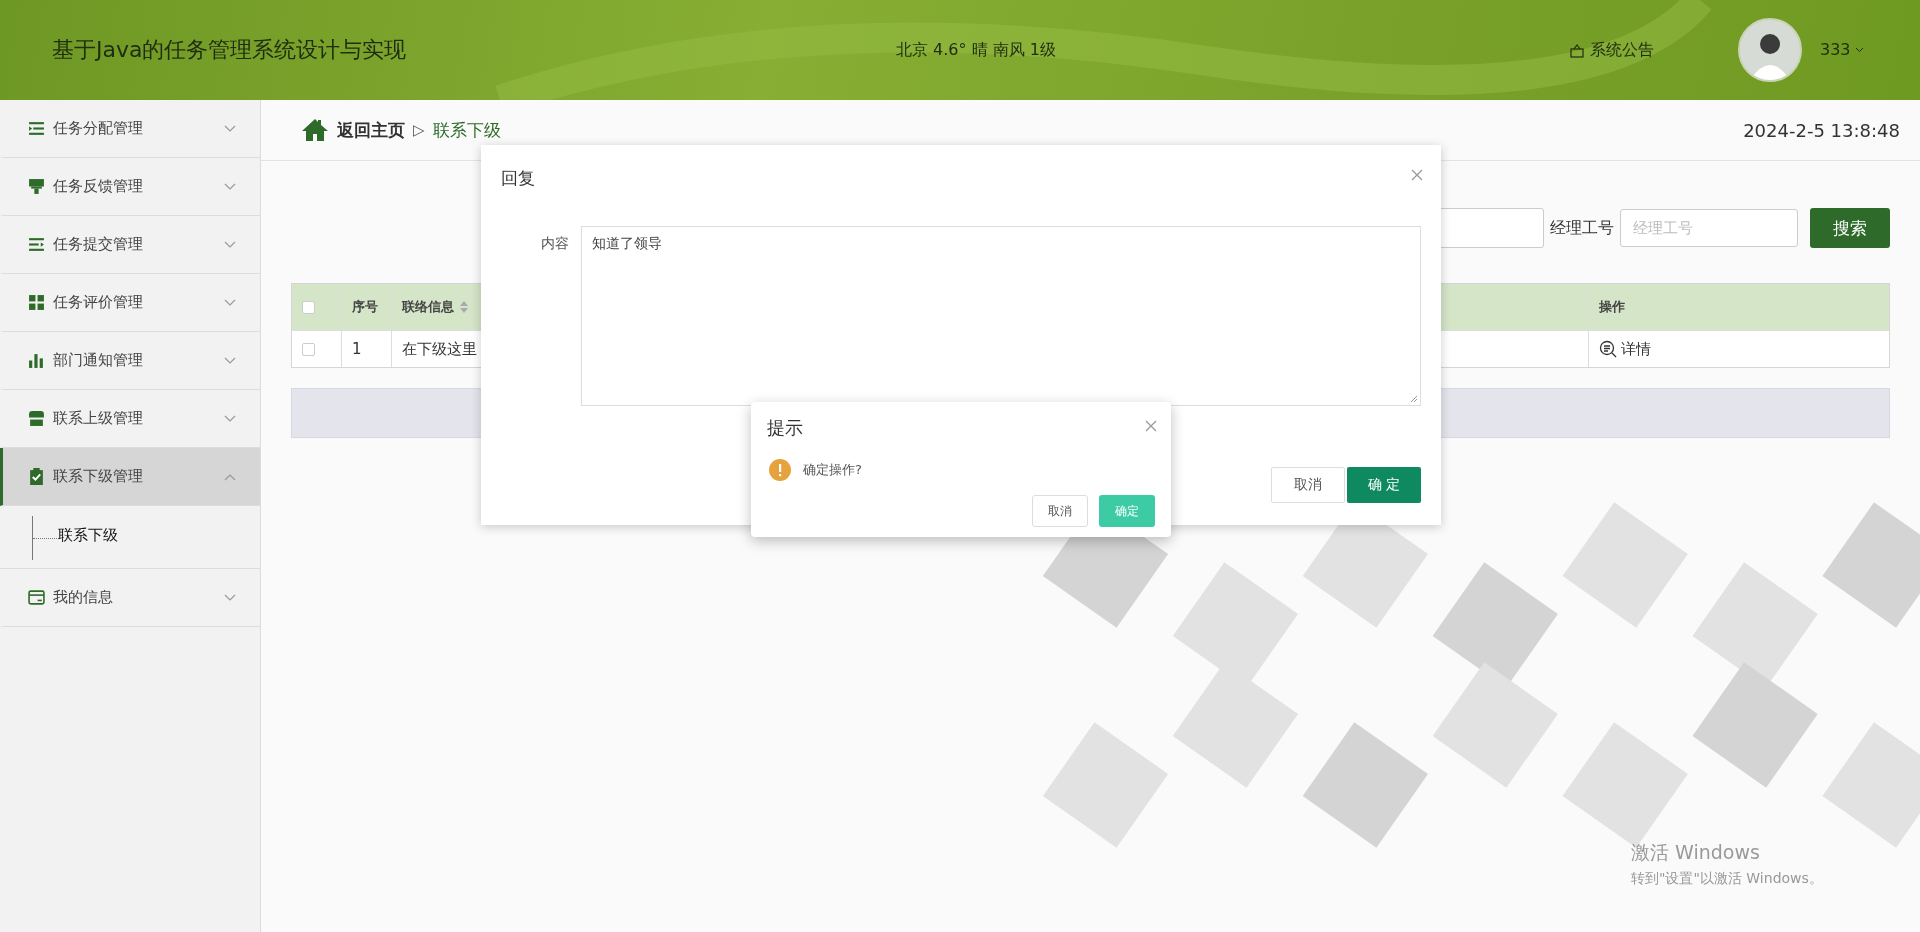 The image size is (1920, 932). I want to click on column-header: 联络信息, so click(428, 307).